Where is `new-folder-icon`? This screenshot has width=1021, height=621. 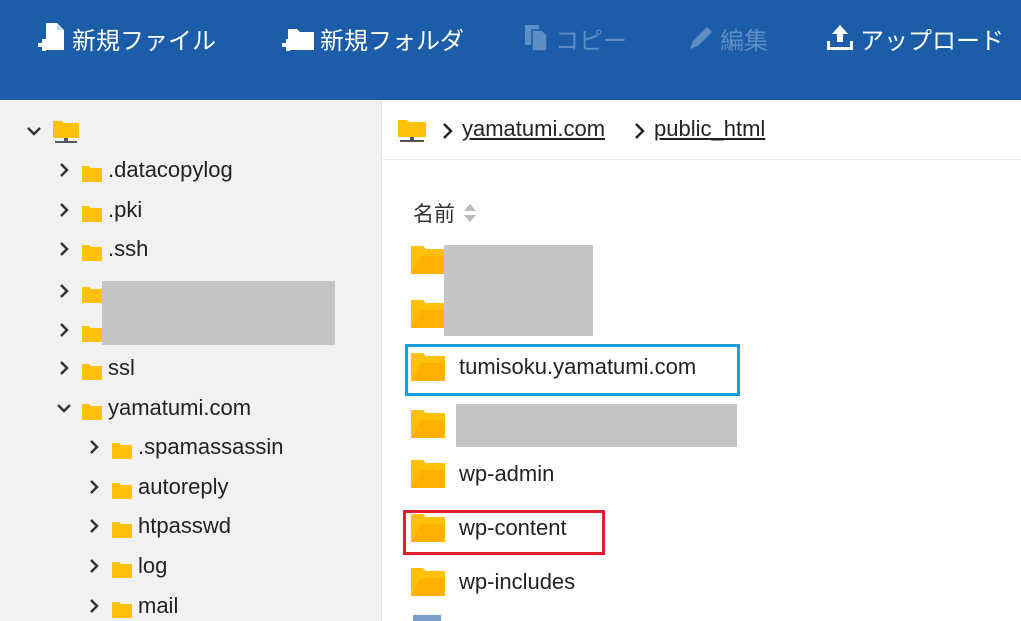 new-folder-icon is located at coordinates (299, 38).